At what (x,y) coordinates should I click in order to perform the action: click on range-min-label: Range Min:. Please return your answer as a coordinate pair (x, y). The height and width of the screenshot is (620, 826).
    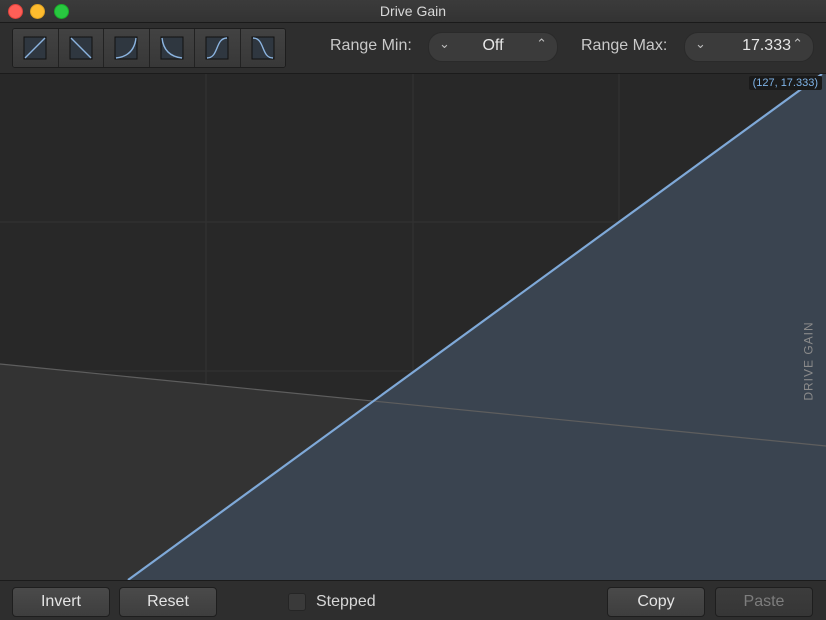
    Looking at the image, I should click on (371, 45).